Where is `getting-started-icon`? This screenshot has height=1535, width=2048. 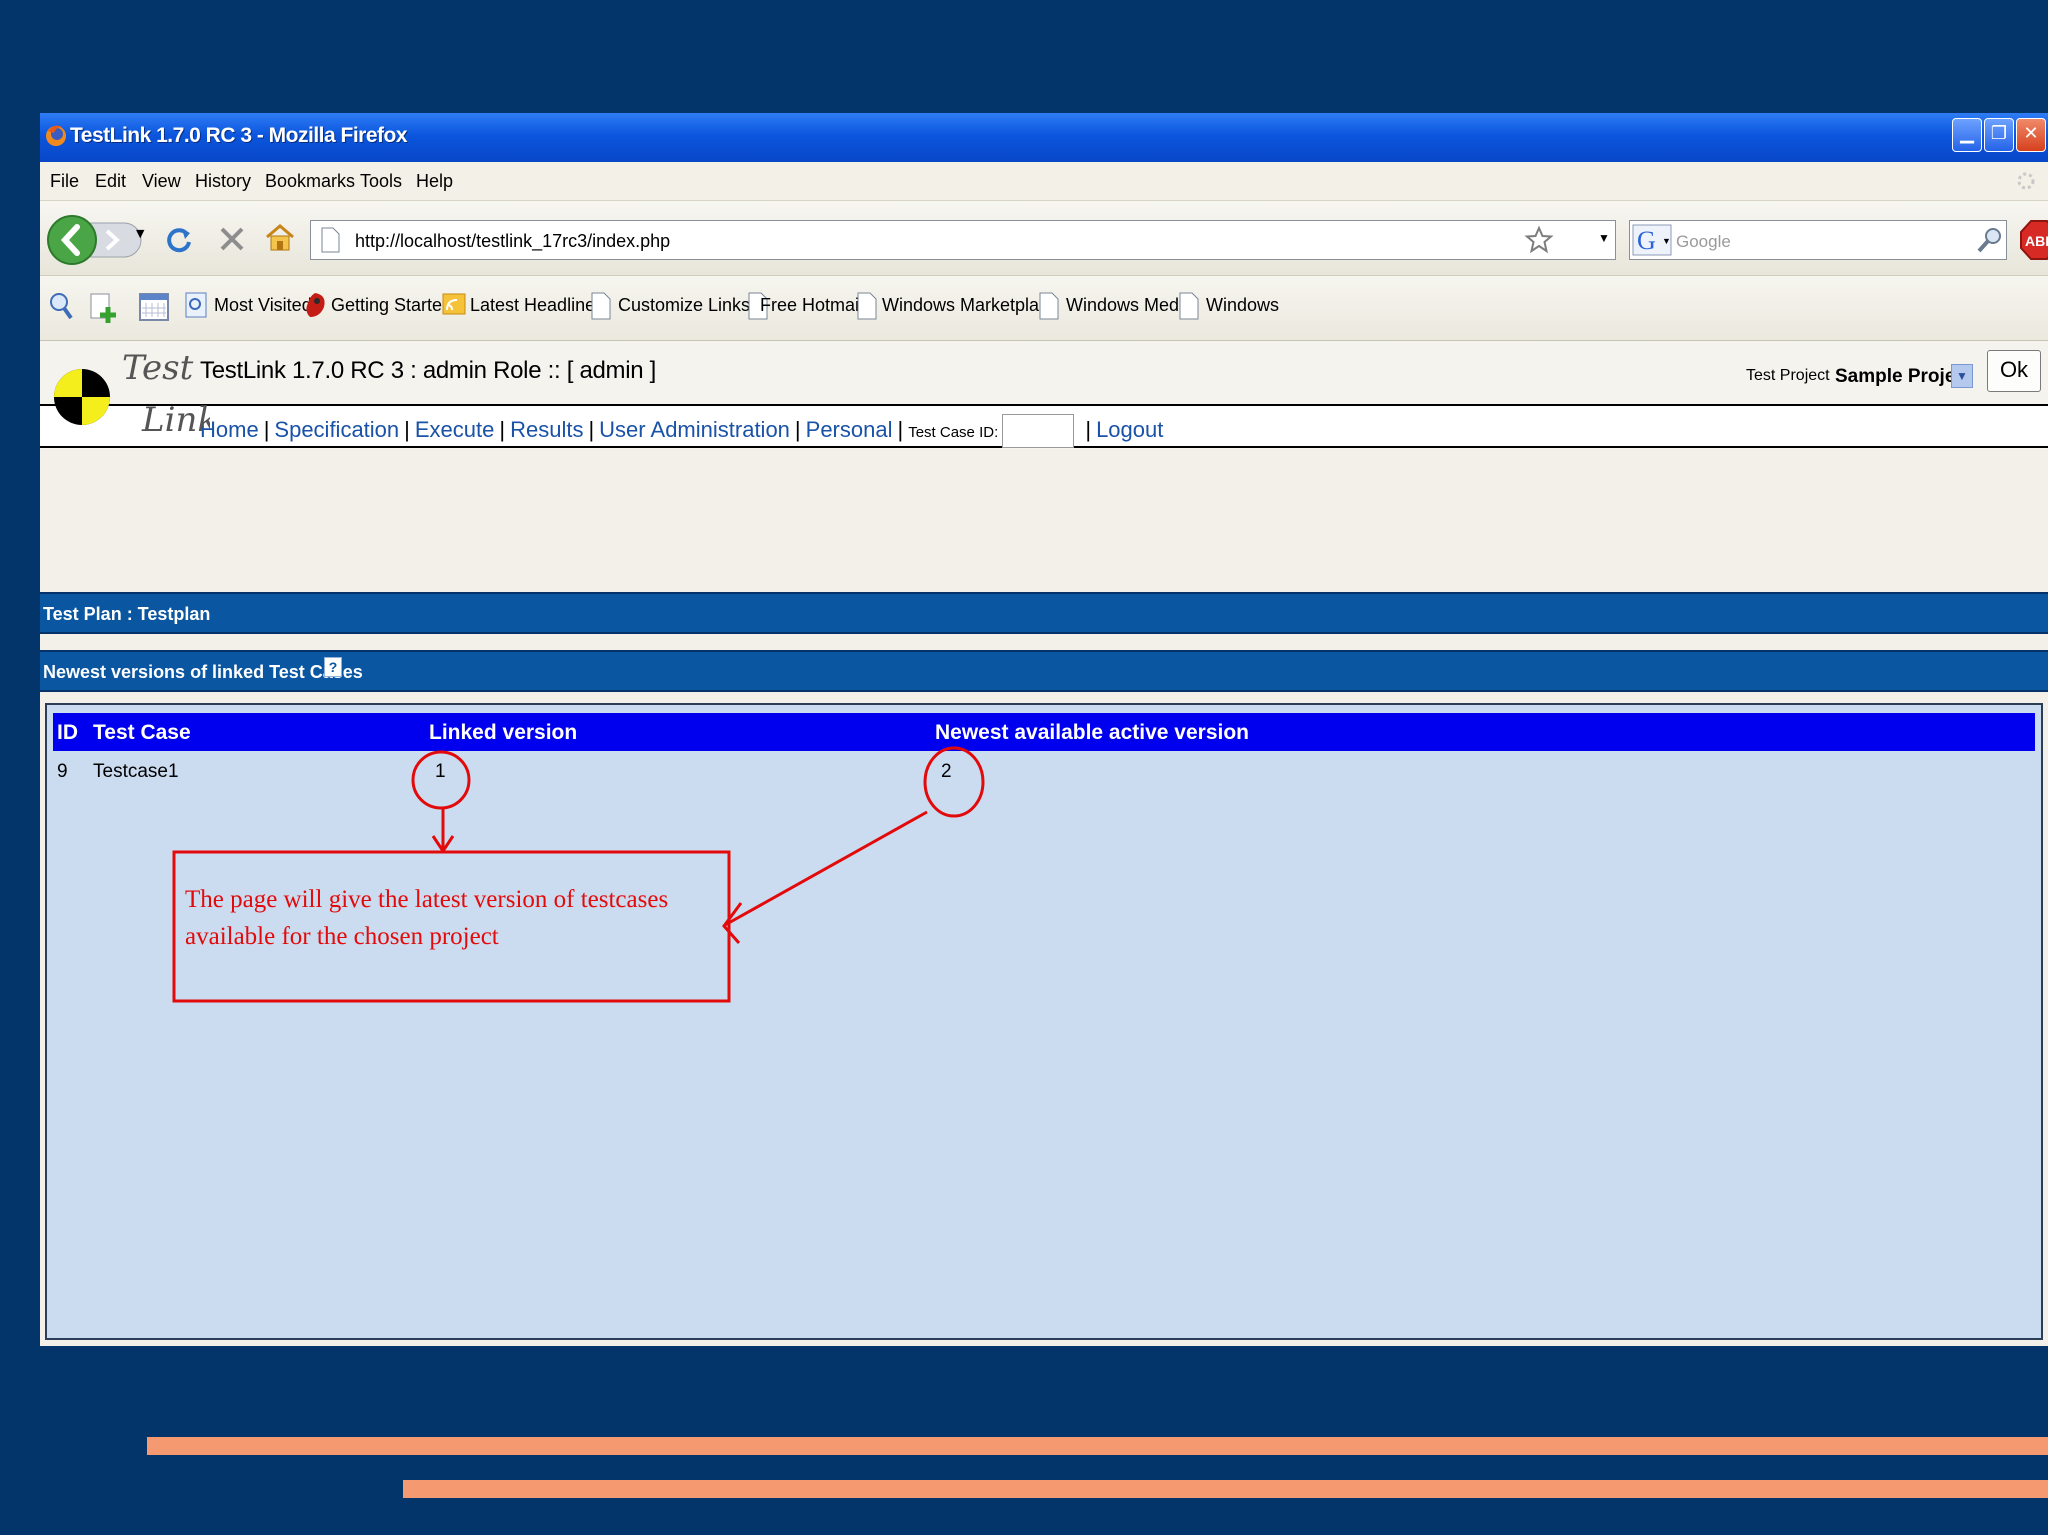
getting-started-icon is located at coordinates (315, 305).